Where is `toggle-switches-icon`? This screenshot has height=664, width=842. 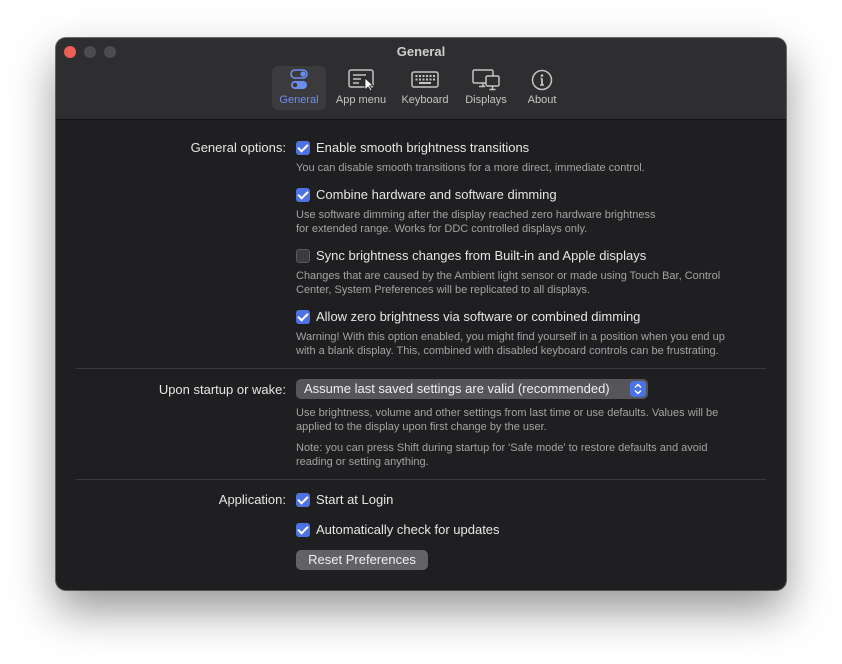 toggle-switches-icon is located at coordinates (299, 79).